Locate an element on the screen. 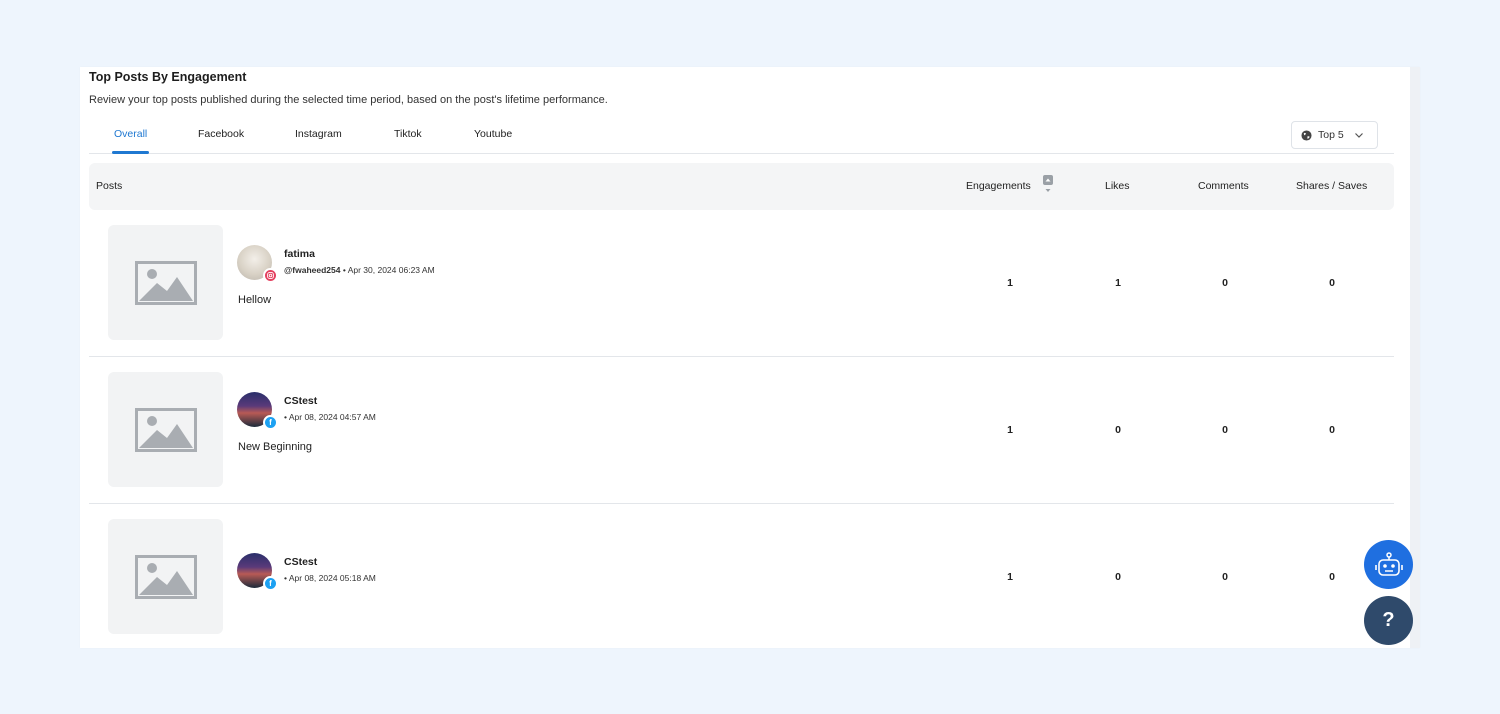 Image resolution: width=1500 pixels, height=714 pixels. col-comments: Comments is located at coordinates (1223, 186).